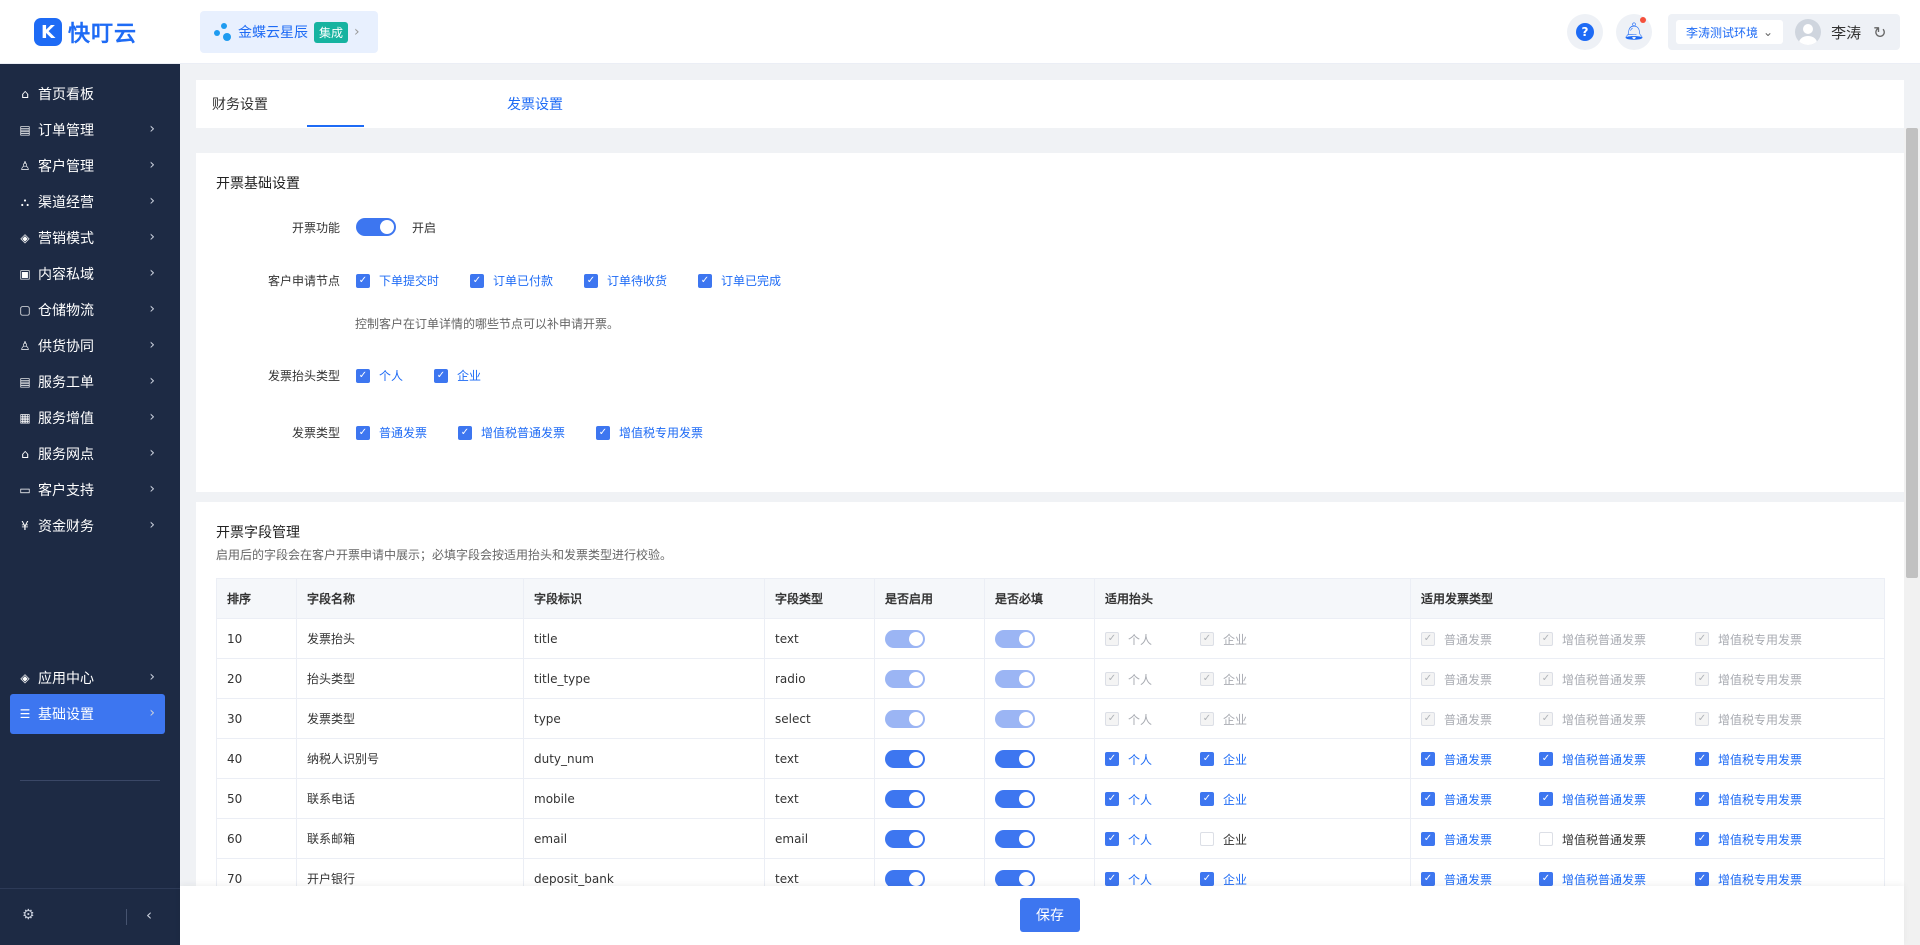  I want to click on help-button: ?, so click(1585, 32).